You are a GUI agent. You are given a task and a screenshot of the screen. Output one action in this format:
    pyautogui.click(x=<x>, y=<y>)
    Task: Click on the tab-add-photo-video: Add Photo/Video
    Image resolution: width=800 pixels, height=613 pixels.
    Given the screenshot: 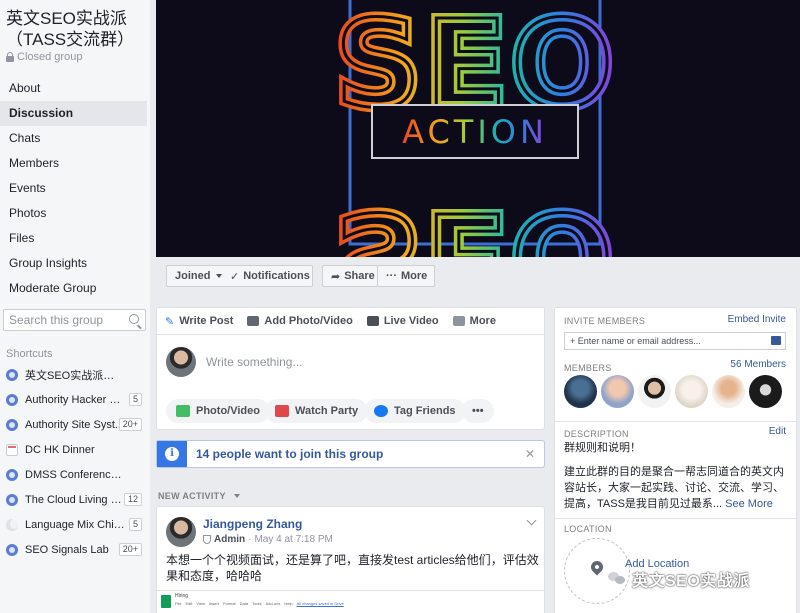 What is the action you would take?
    pyautogui.click(x=300, y=321)
    